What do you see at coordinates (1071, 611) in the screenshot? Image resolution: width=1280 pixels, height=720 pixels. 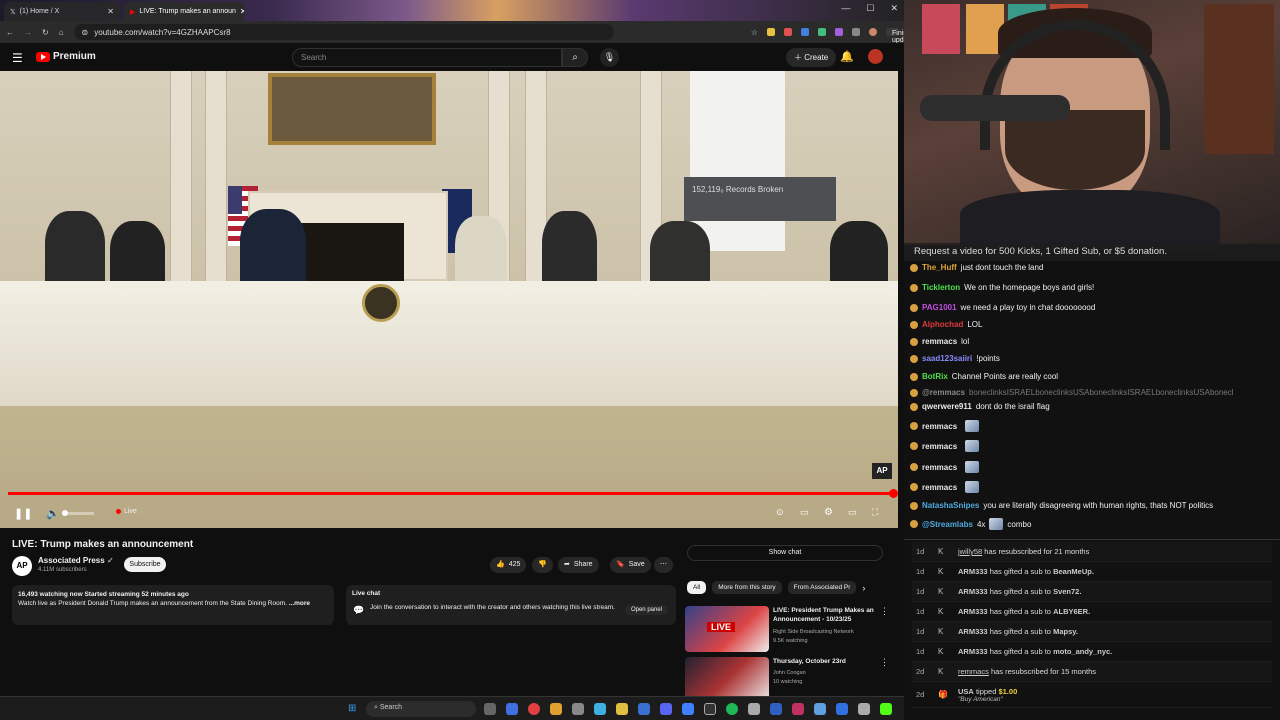 I see `event-target: ALBY6ER.` at bounding box center [1071, 611].